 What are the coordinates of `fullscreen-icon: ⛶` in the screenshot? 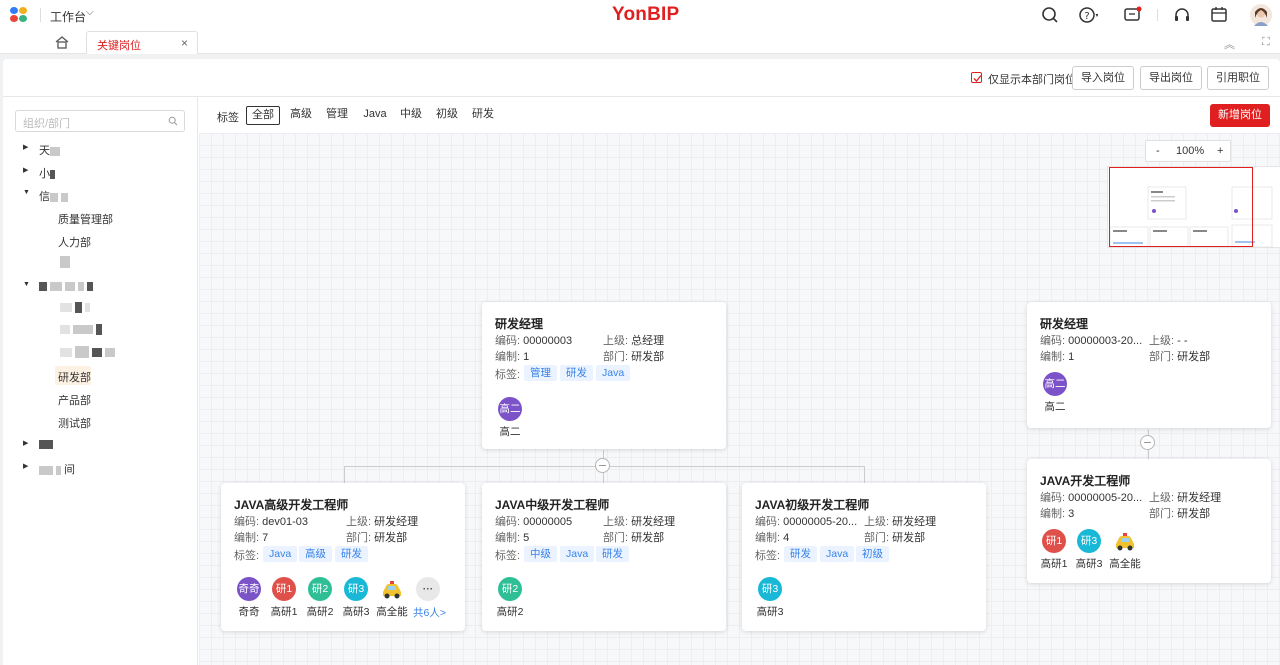 It's located at (1266, 42).